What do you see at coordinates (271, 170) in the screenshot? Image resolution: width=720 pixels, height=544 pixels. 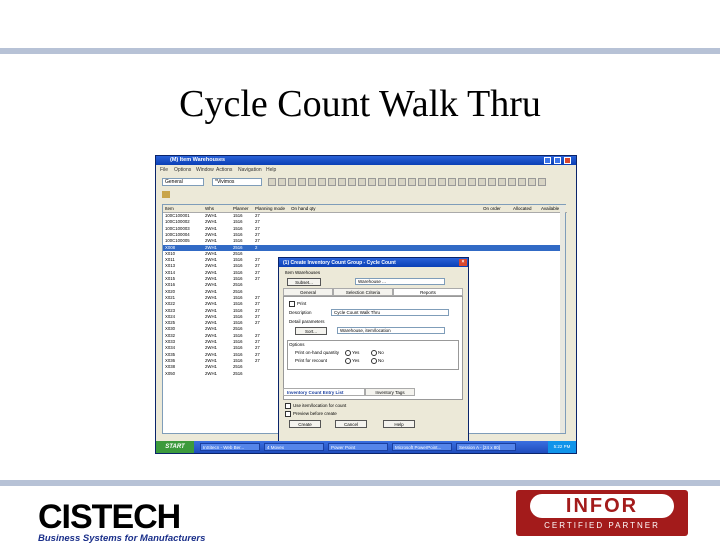 I see `menu-help: Help` at bounding box center [271, 170].